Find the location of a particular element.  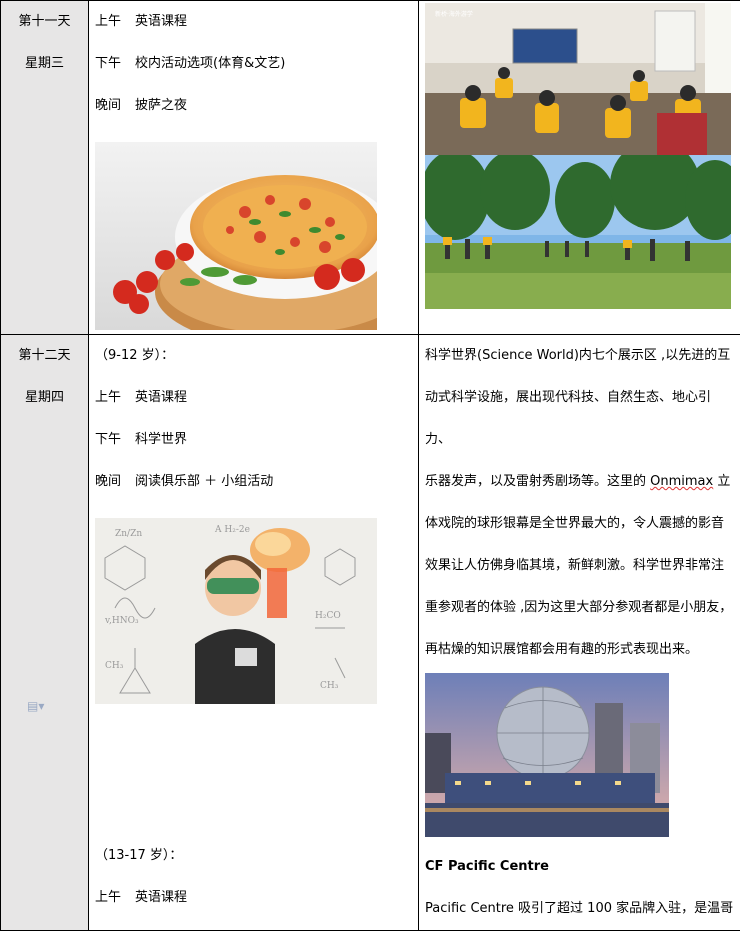

logo-watermark: 新桥·海外游学 is located at coordinates (454, 14).